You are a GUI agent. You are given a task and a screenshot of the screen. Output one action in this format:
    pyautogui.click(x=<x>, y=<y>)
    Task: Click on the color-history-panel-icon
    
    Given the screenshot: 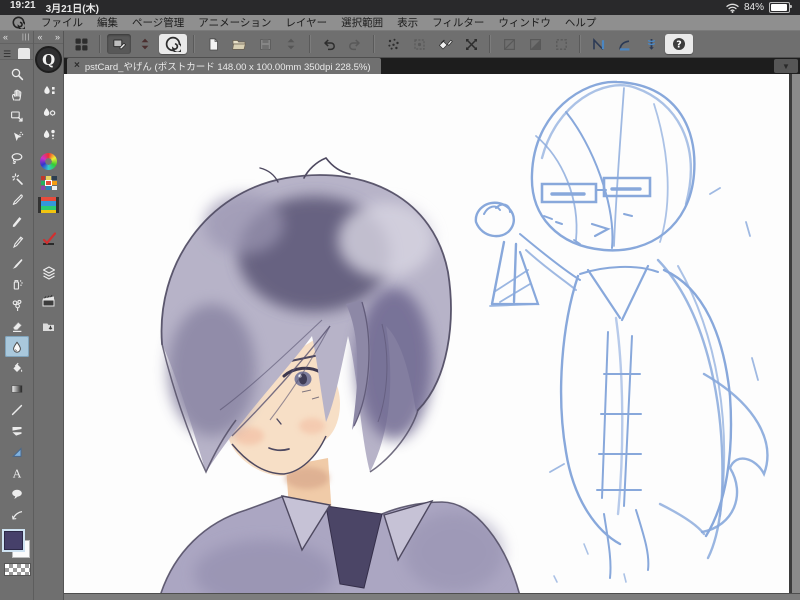 What is the action you would take?
    pyautogui.click(x=49, y=205)
    